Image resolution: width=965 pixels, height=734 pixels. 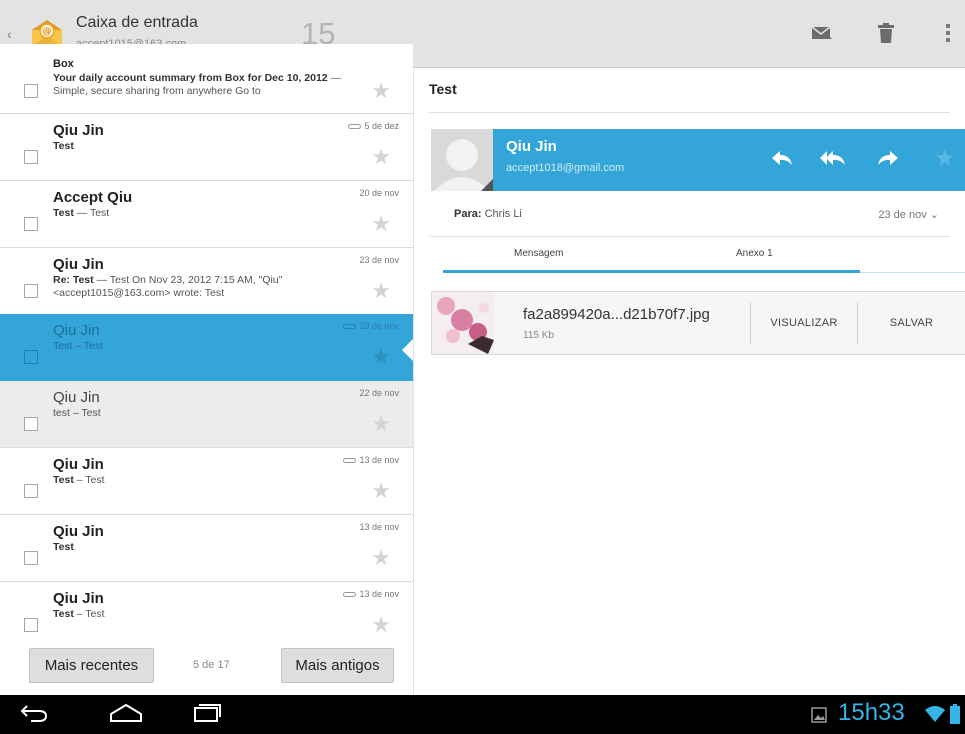 What do you see at coordinates (381, 126) in the screenshot?
I see `item-date-text: 5 de dez` at bounding box center [381, 126].